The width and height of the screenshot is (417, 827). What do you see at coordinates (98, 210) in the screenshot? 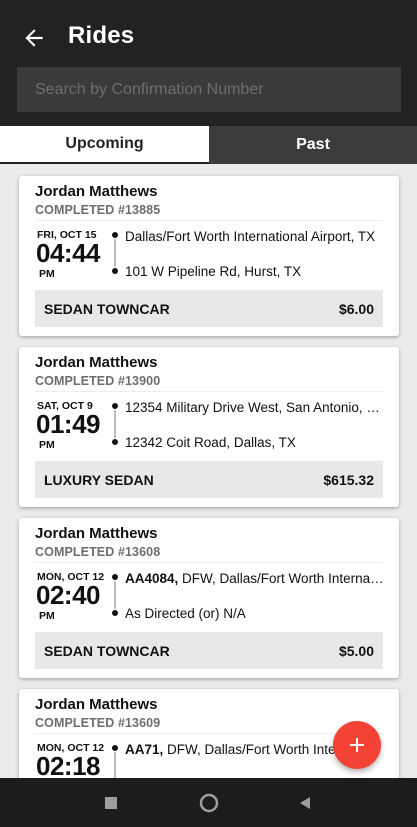
I see `ride-status: COMPLETED #13885` at bounding box center [98, 210].